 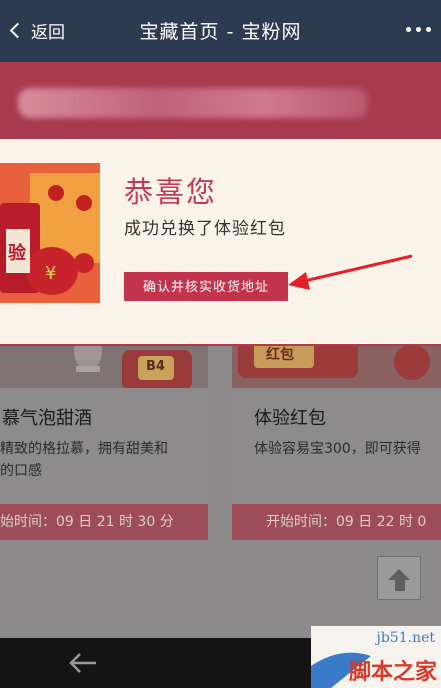 What do you see at coordinates (205, 229) in the screenshot?
I see `modal-subtitle: 成功兑换了体验红包` at bounding box center [205, 229].